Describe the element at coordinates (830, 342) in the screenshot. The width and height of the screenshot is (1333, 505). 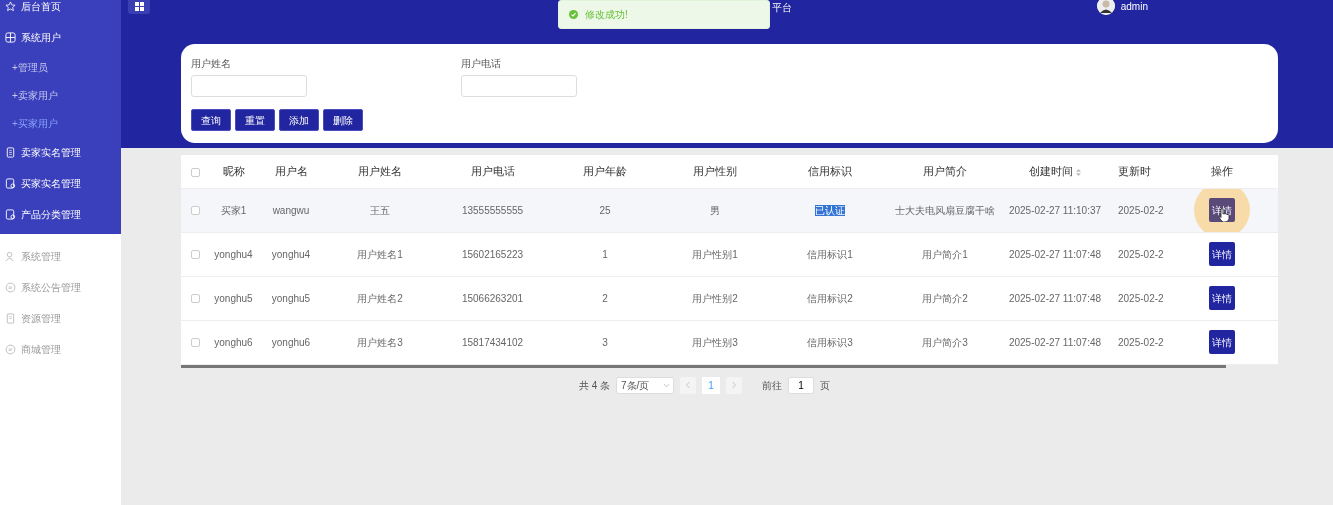
I see `table-cell: 信用标识3` at that location.